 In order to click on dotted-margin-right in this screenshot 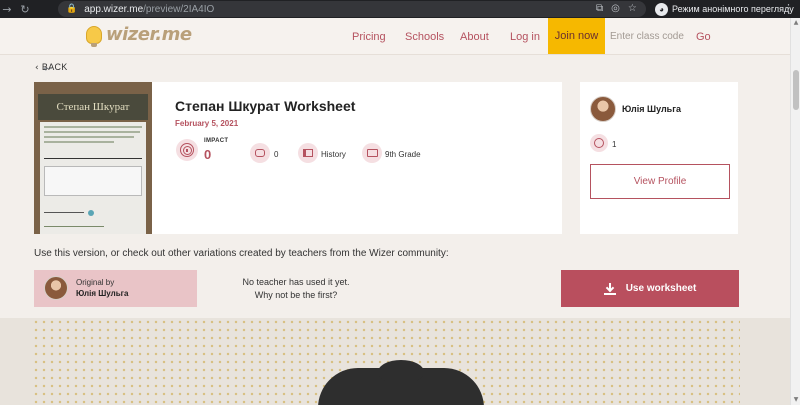, I will do `click(765, 361)`.